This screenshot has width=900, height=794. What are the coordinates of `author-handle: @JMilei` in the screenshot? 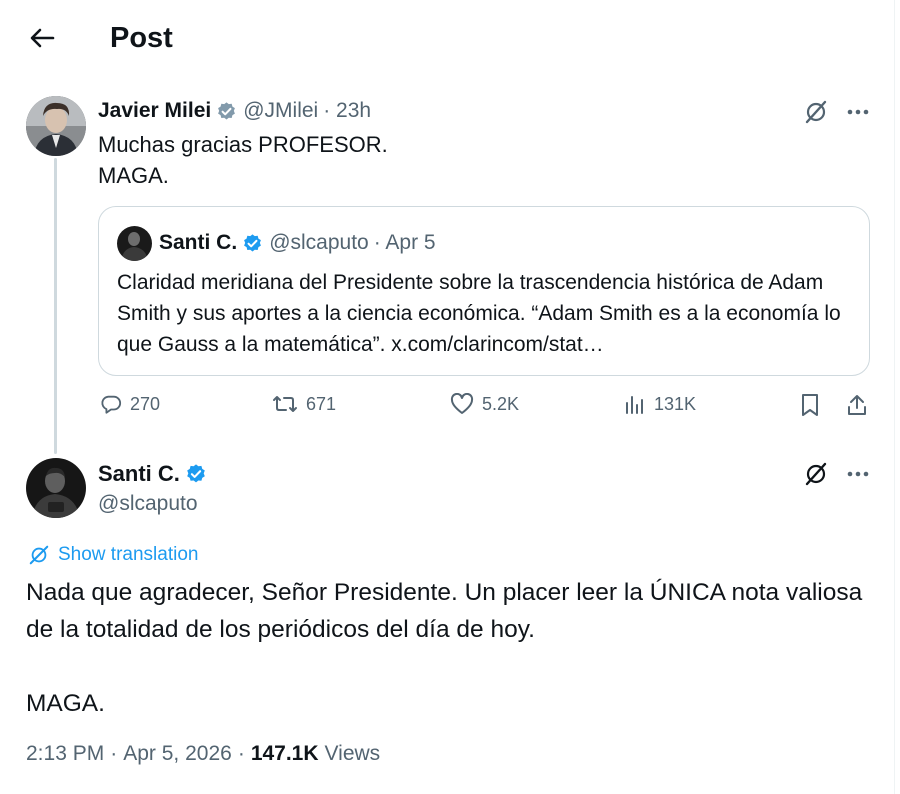 It's located at (280, 111).